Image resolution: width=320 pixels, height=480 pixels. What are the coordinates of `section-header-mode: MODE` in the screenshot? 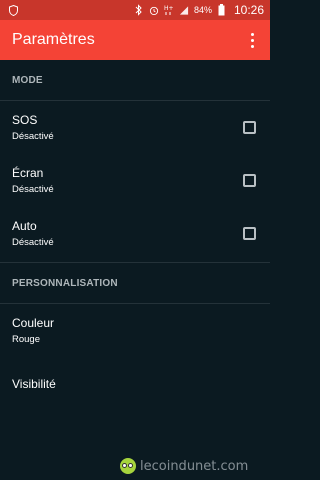 It's located at (27, 80).